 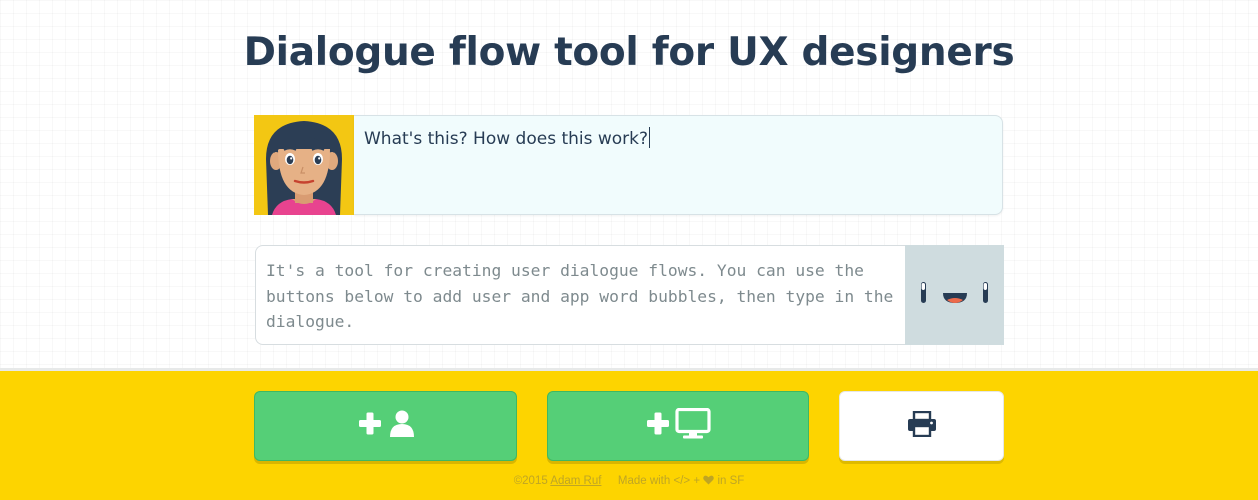 I want to click on printer-icon, so click(x=922, y=425).